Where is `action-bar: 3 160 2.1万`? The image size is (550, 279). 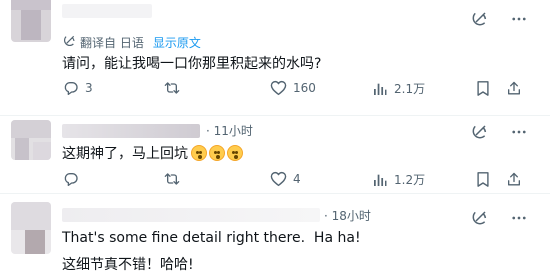
action-bar: 3 160 2.1万 is located at coordinates (275, 90).